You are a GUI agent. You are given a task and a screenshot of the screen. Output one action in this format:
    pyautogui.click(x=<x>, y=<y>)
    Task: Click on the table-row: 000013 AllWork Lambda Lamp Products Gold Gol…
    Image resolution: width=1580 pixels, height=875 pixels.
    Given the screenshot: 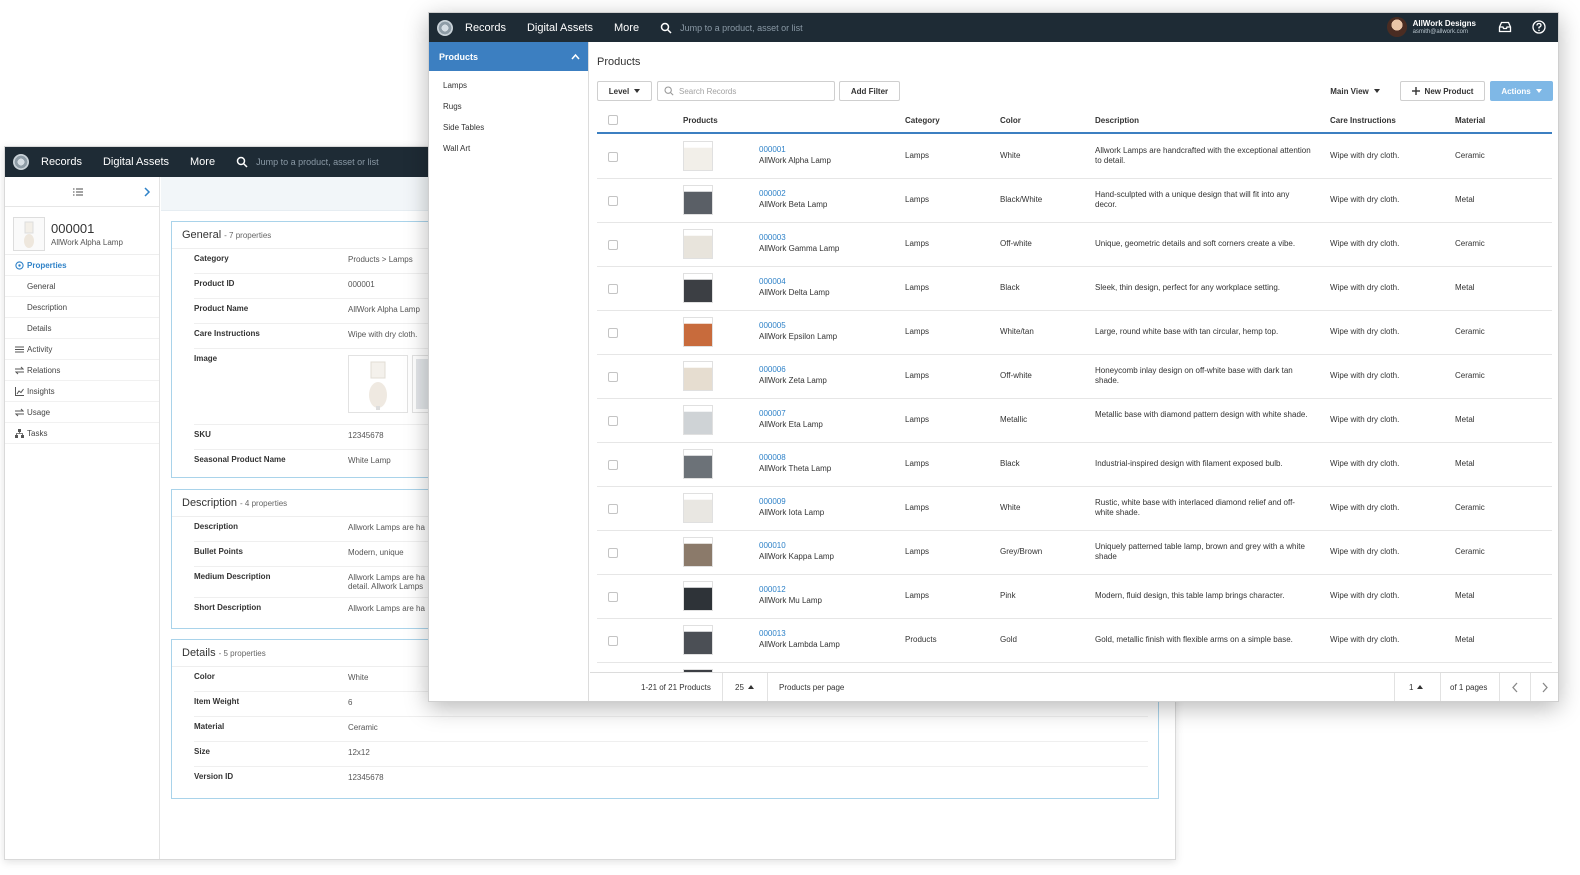 What is the action you would take?
    pyautogui.click(x=1074, y=641)
    